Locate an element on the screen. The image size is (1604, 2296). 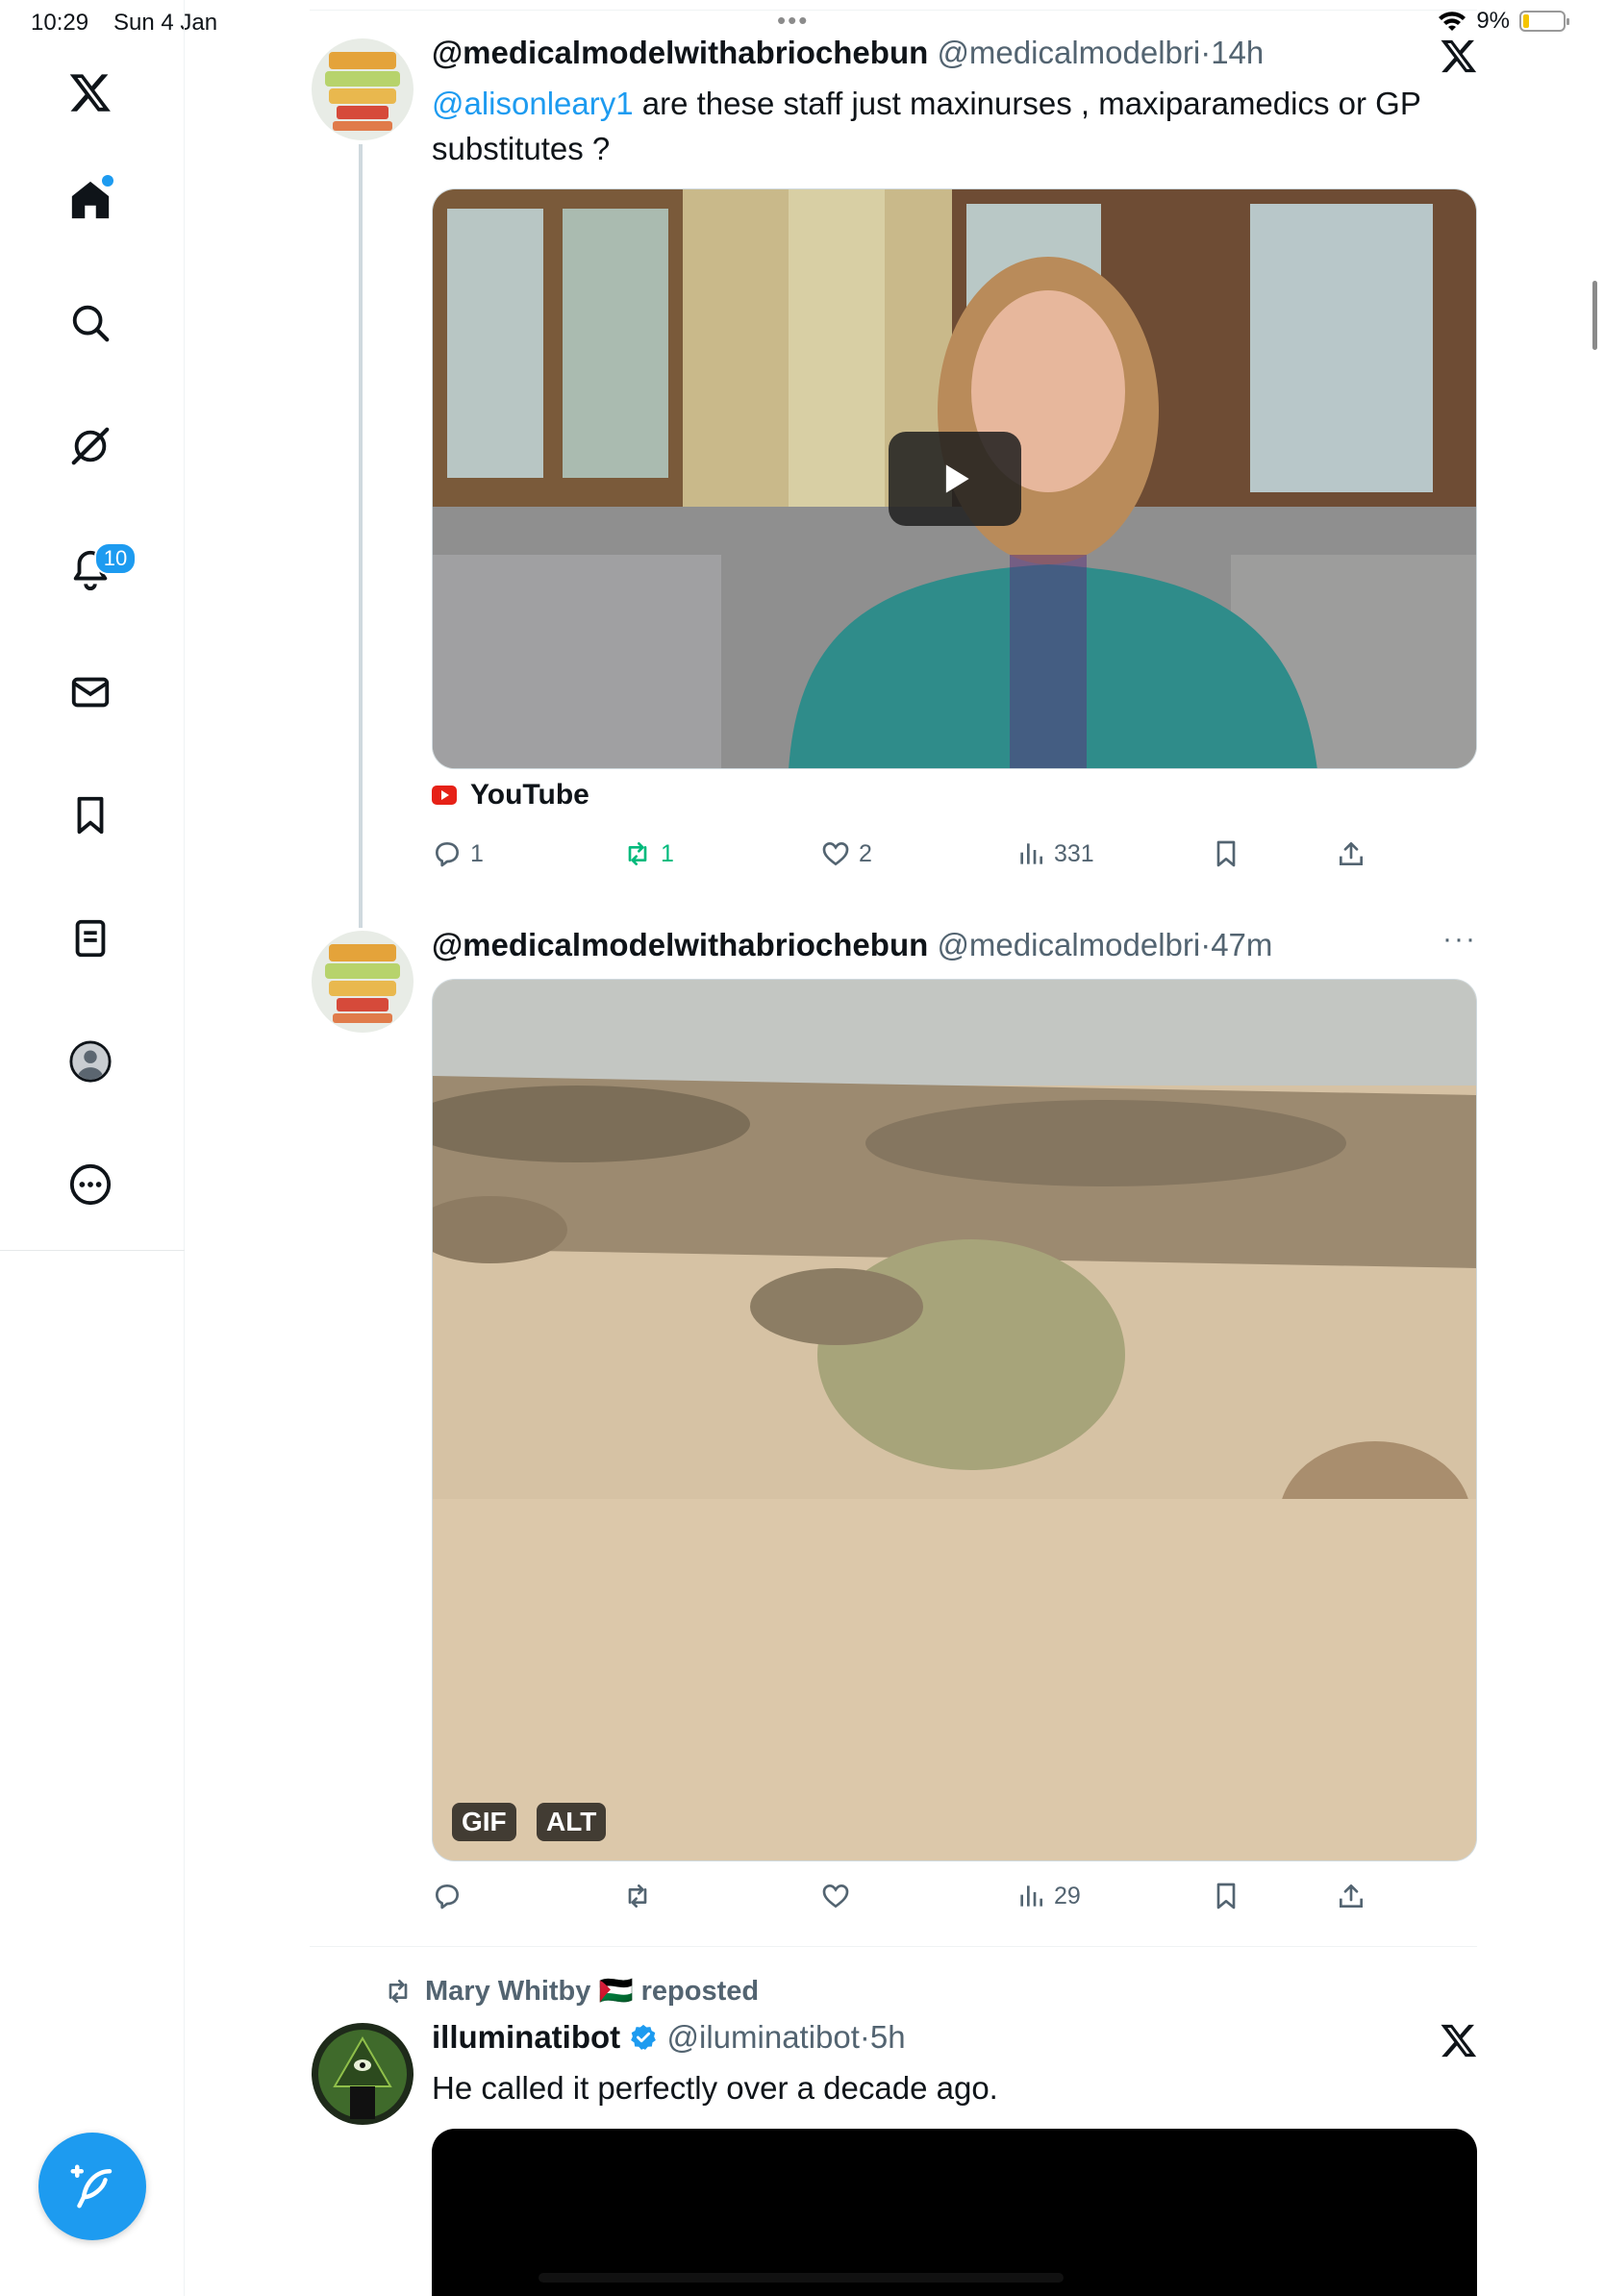
repost-count: 1 is located at coordinates (667, 853).